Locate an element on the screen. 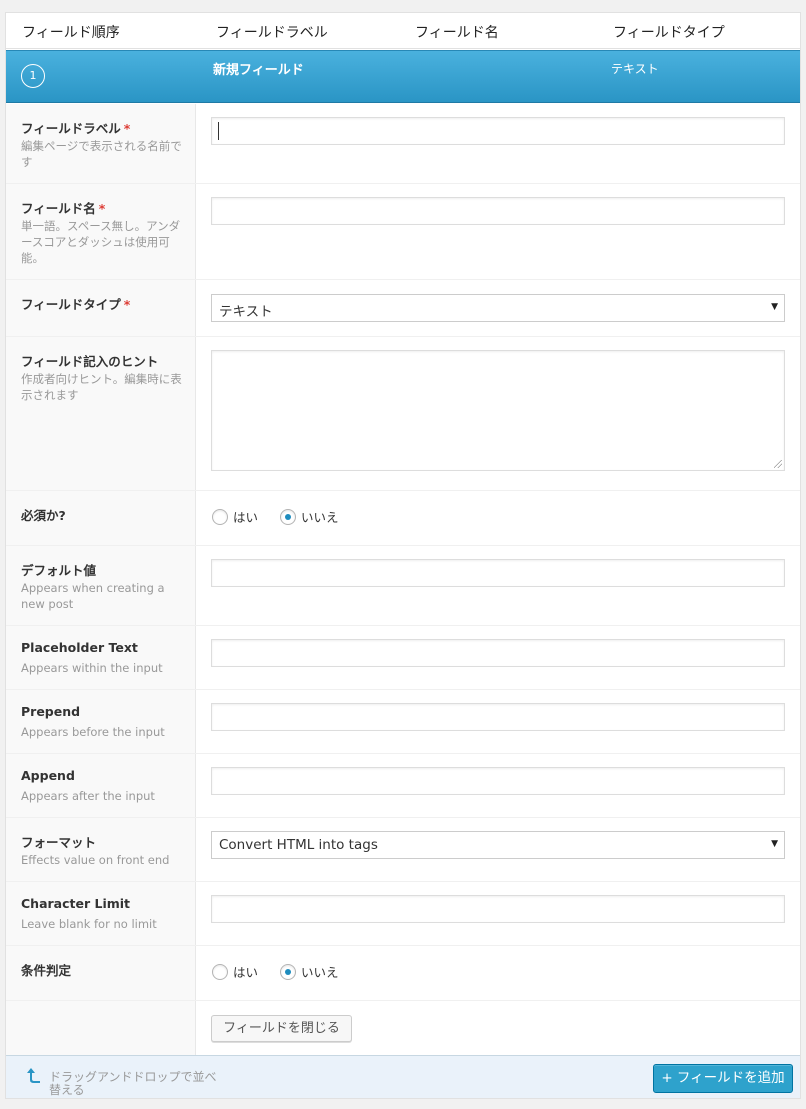  row-prepend: Prepend Appears before the input is located at coordinates (403, 722).